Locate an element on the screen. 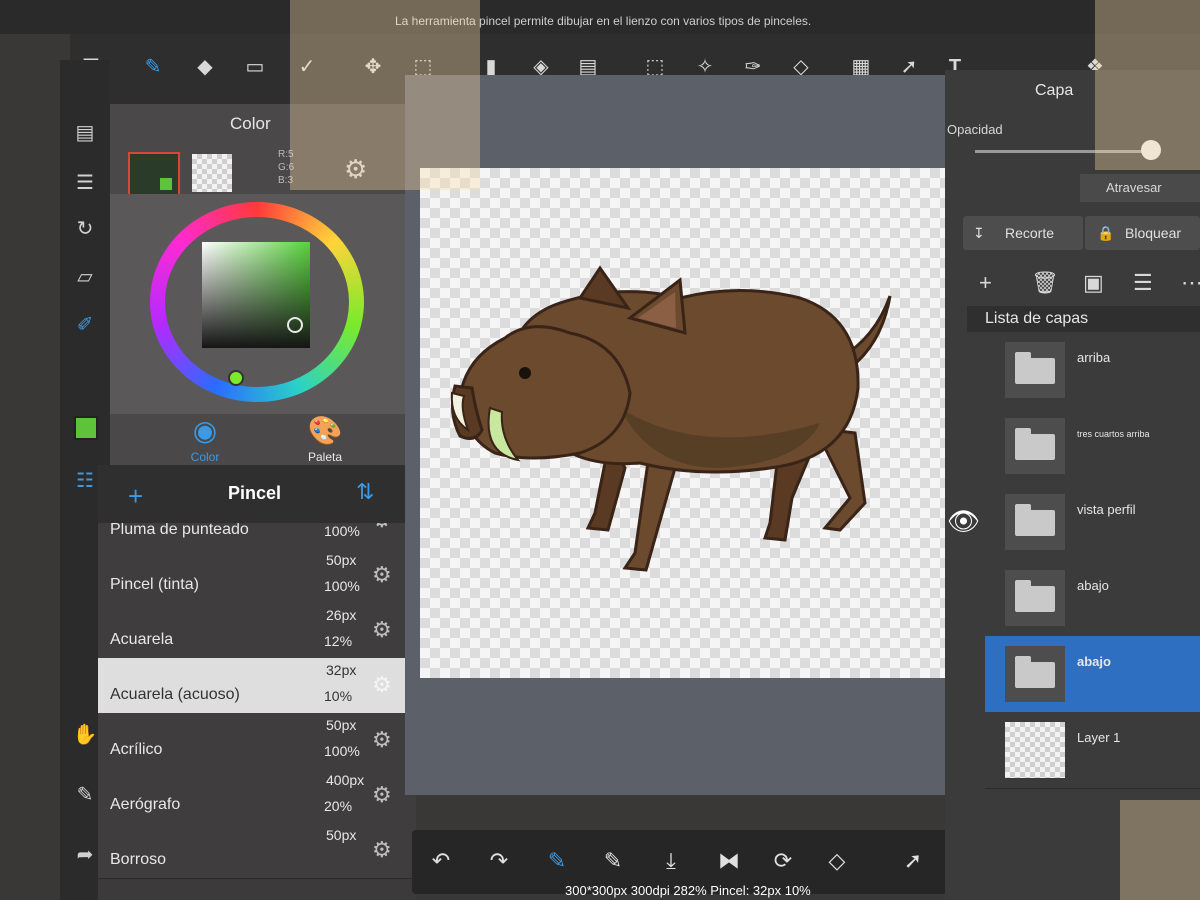 The image size is (1200, 900). brush-item: 50px Borroso ⚙ is located at coordinates (257, 851).